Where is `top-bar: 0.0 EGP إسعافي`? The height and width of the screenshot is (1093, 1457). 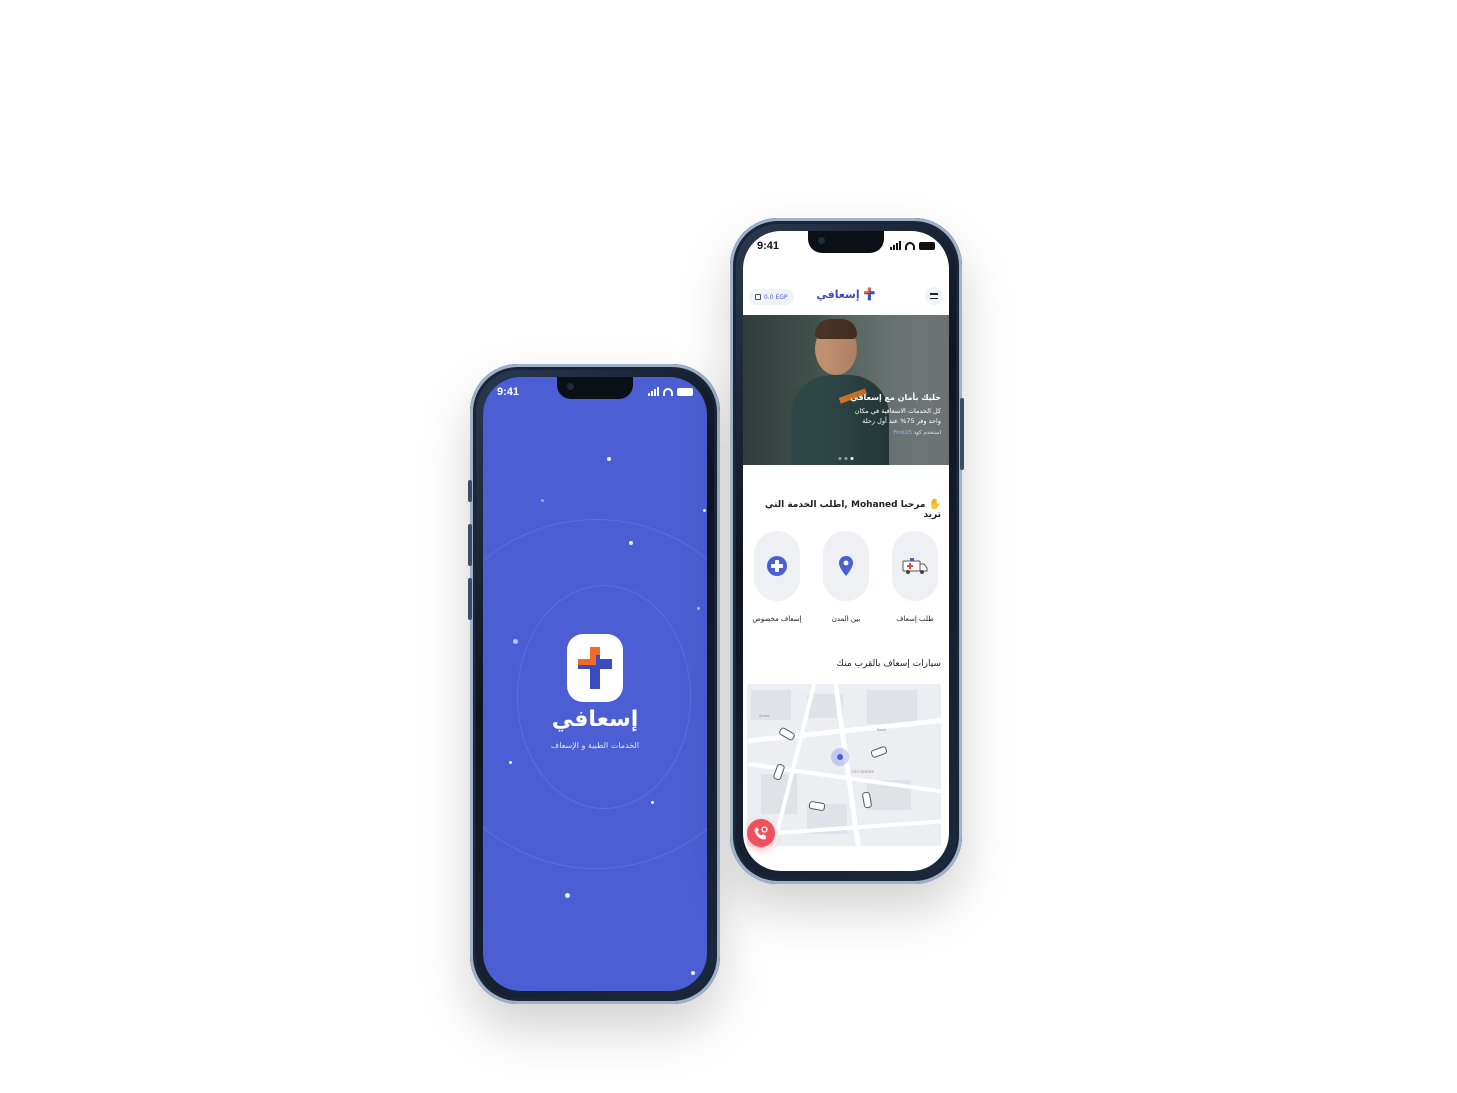 top-bar: 0.0 EGP إسعافي is located at coordinates (846, 297).